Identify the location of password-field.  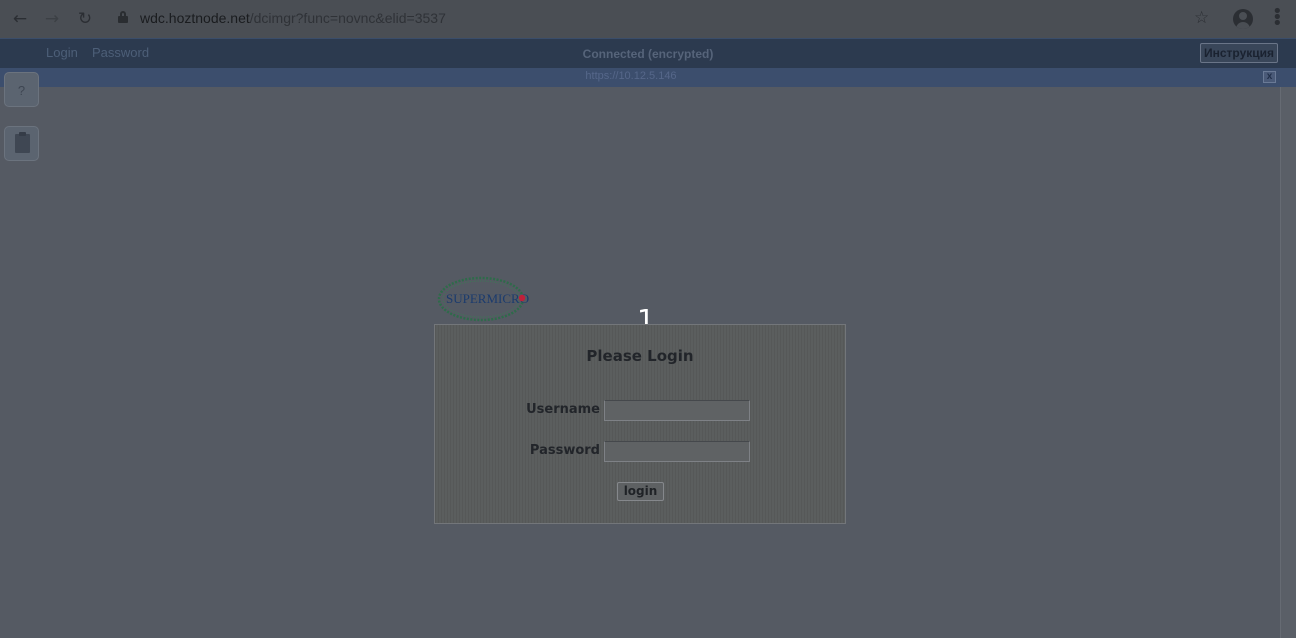
(677, 451).